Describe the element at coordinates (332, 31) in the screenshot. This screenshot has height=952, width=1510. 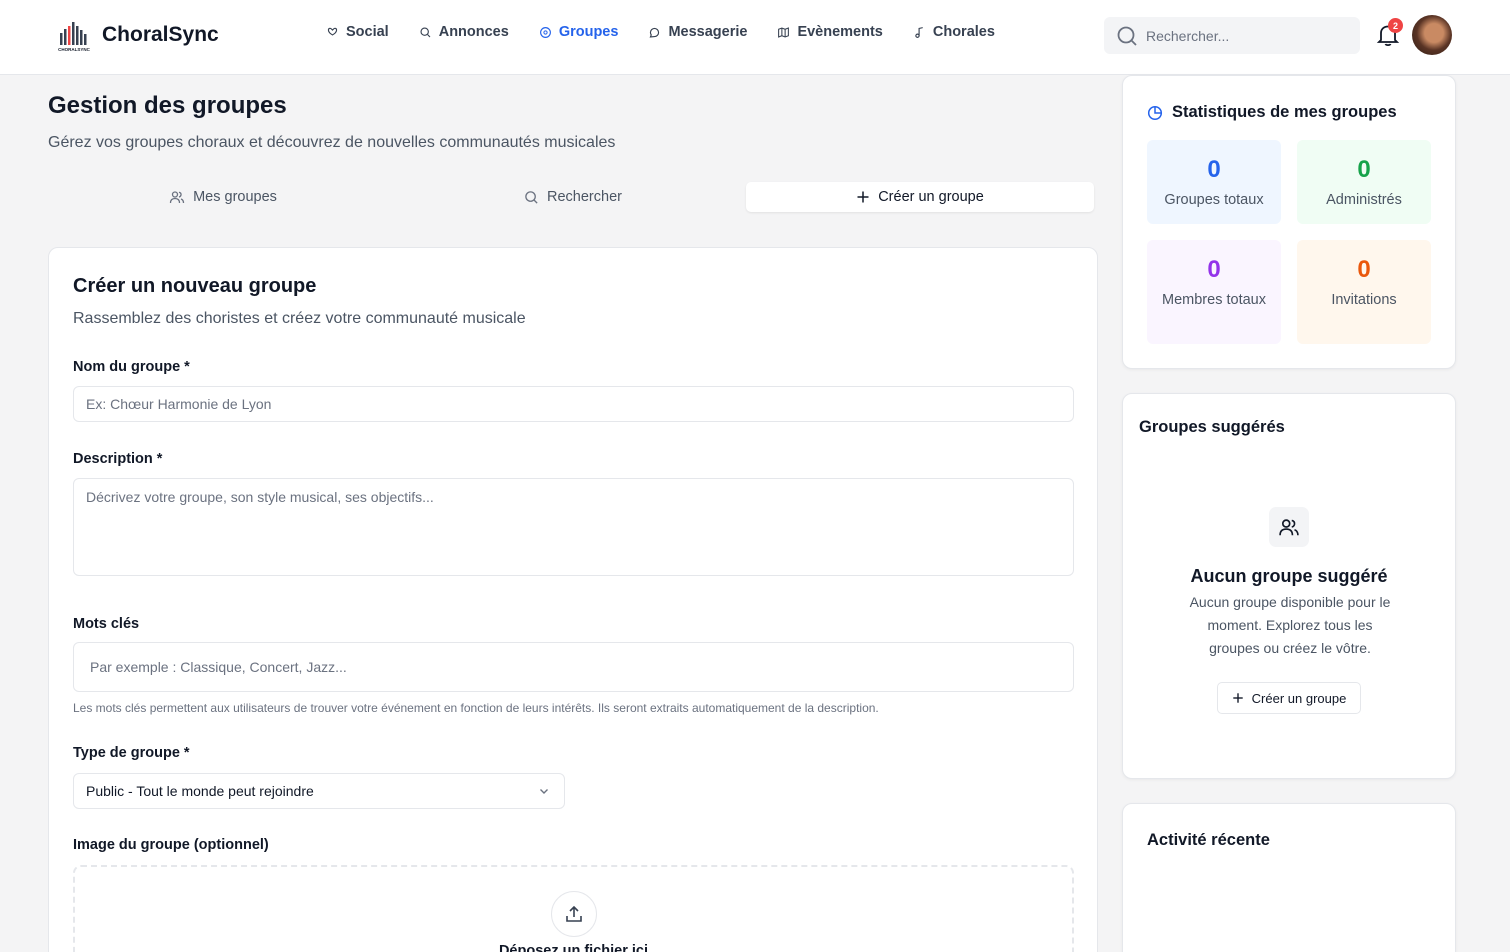
I see `heart-hand-icon` at that location.